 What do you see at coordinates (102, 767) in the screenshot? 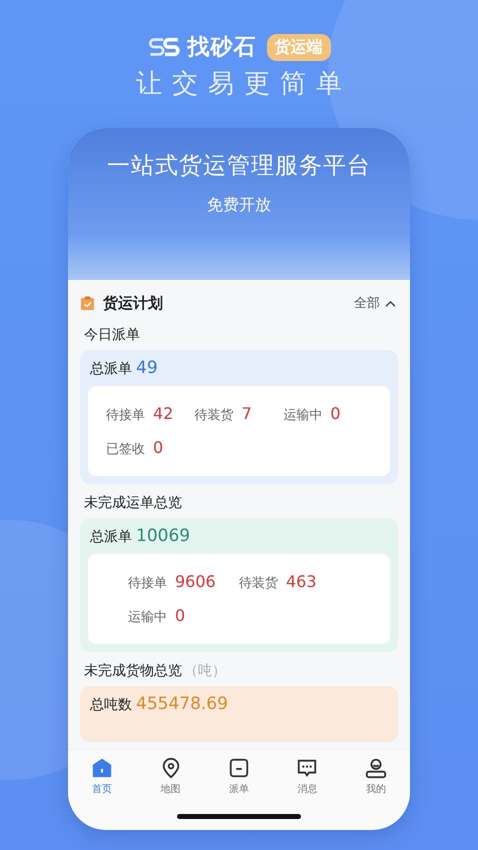
I see `home-icon` at bounding box center [102, 767].